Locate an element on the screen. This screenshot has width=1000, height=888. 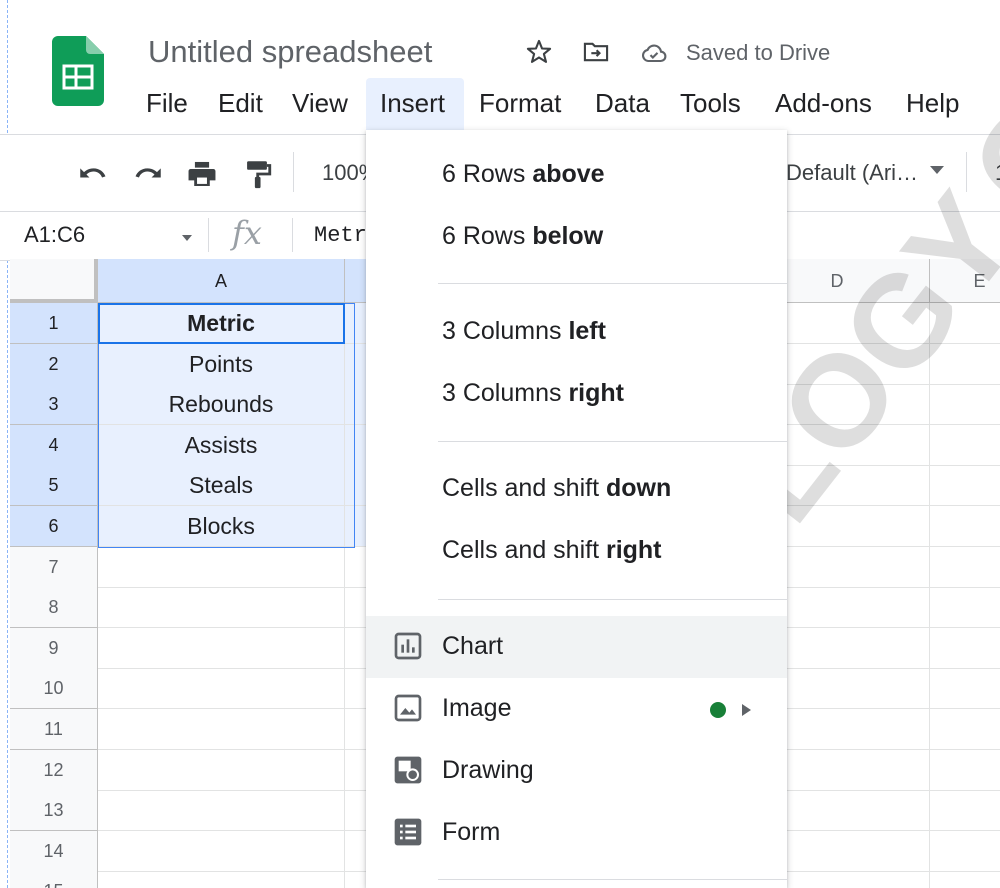
toolbar-separator is located at coordinates (966, 172).